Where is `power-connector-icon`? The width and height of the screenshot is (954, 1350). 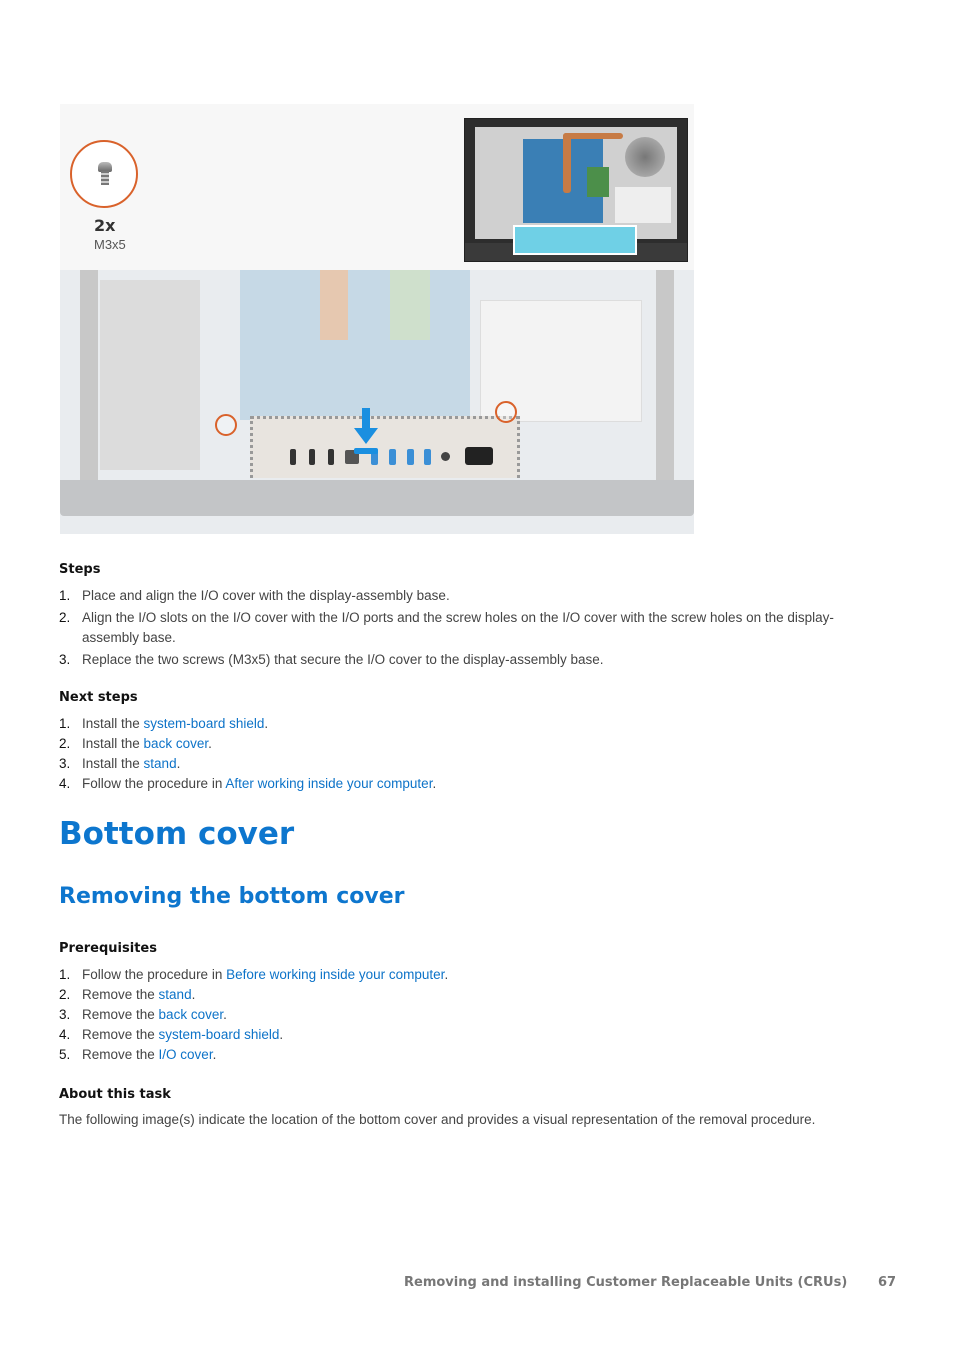
power-connector-icon is located at coordinates (479, 456).